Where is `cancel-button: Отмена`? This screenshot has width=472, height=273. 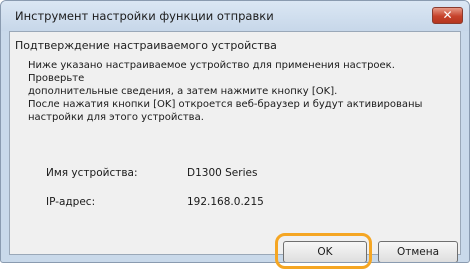 cancel-button: Отмена is located at coordinates (418, 251).